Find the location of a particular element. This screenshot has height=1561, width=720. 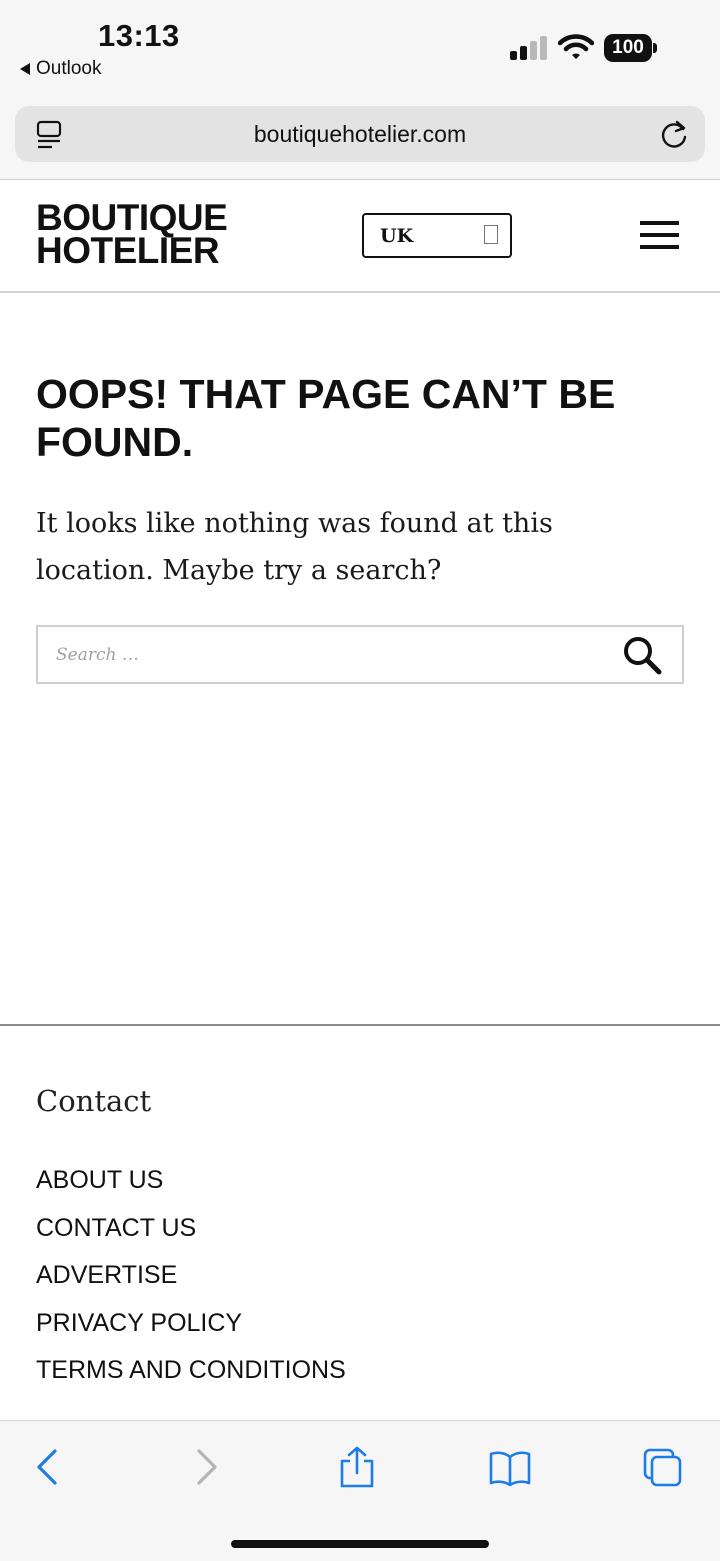

region-label: UK is located at coordinates (397, 236).